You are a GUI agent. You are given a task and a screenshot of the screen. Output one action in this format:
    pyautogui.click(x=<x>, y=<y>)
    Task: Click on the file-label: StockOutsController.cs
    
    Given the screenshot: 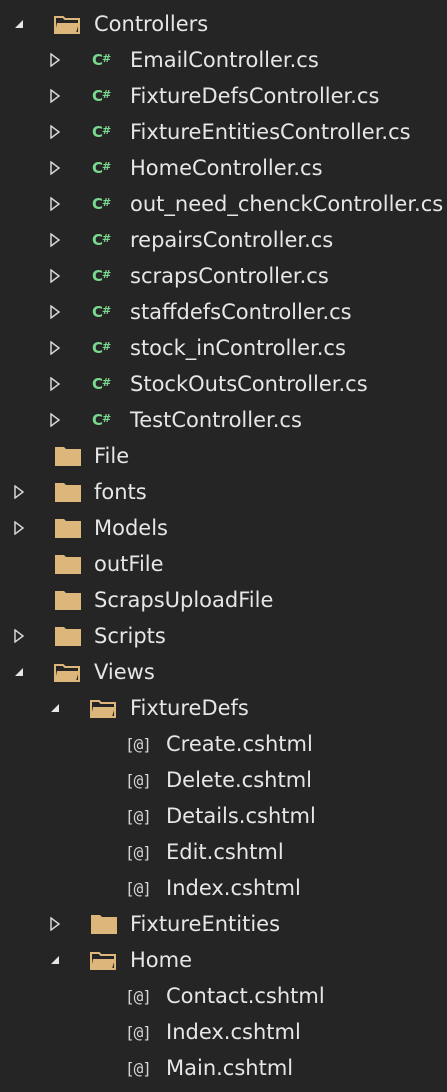 What is the action you would take?
    pyautogui.click(x=249, y=384)
    